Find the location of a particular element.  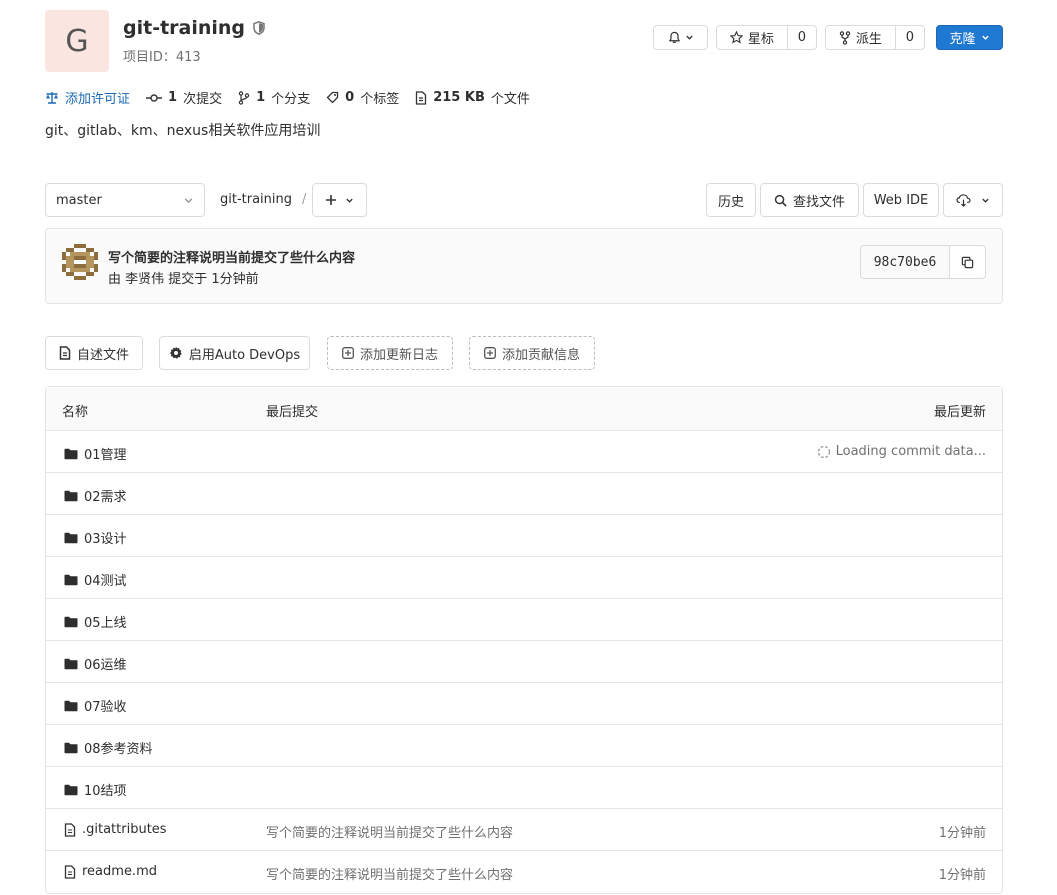

add-license-link: 添加许可证 is located at coordinates (87, 97).